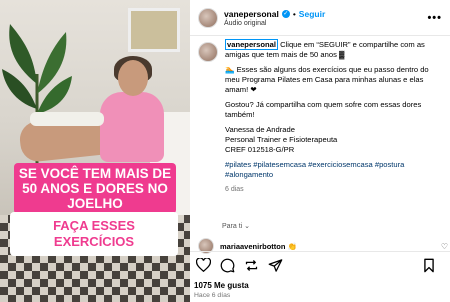  Describe the element at coordinates (251, 44) in the screenshot. I see `caption-username: vanepersonal` at that location.